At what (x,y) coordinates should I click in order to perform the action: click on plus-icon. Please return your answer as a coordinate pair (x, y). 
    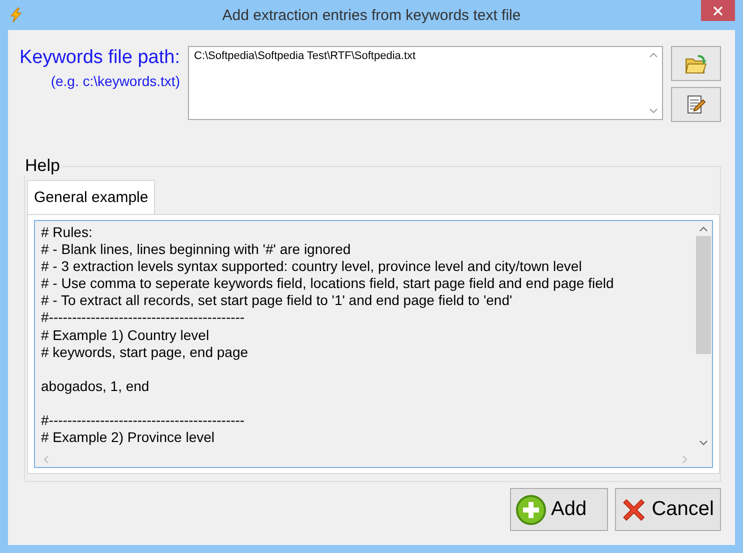
    Looking at the image, I should click on (531, 510).